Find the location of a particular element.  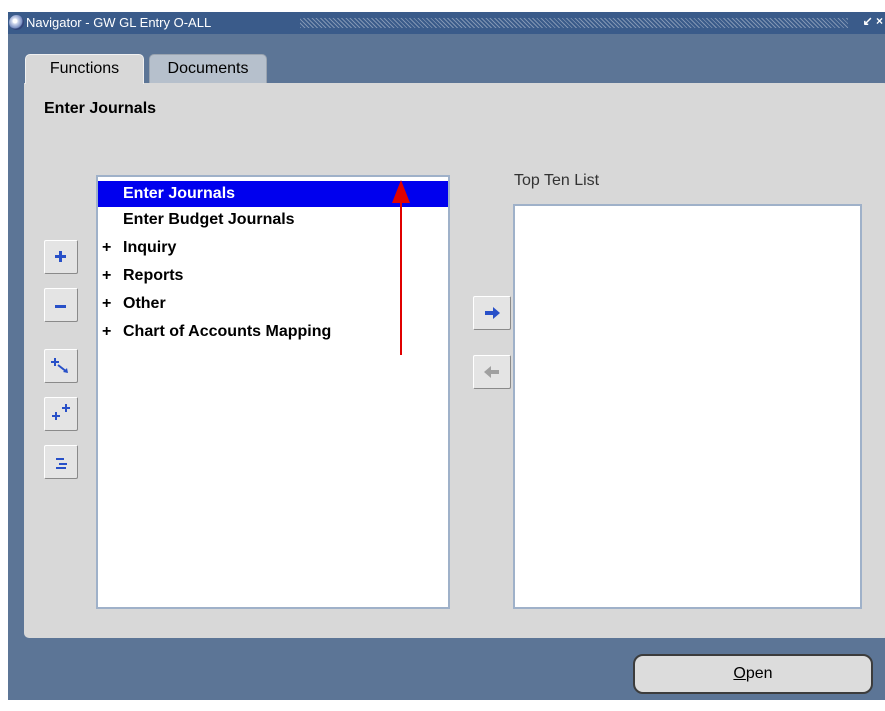

expand-button is located at coordinates (61, 257).